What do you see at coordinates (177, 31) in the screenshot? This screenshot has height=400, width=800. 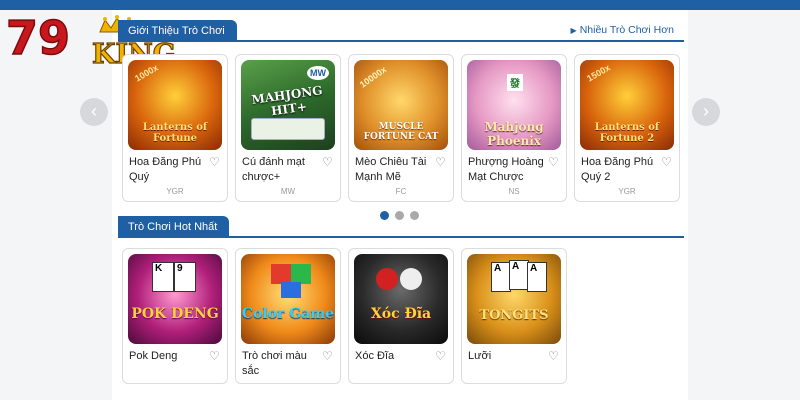 I see `intro-section-title: Giới Thiệu Trò Chơi` at bounding box center [177, 31].